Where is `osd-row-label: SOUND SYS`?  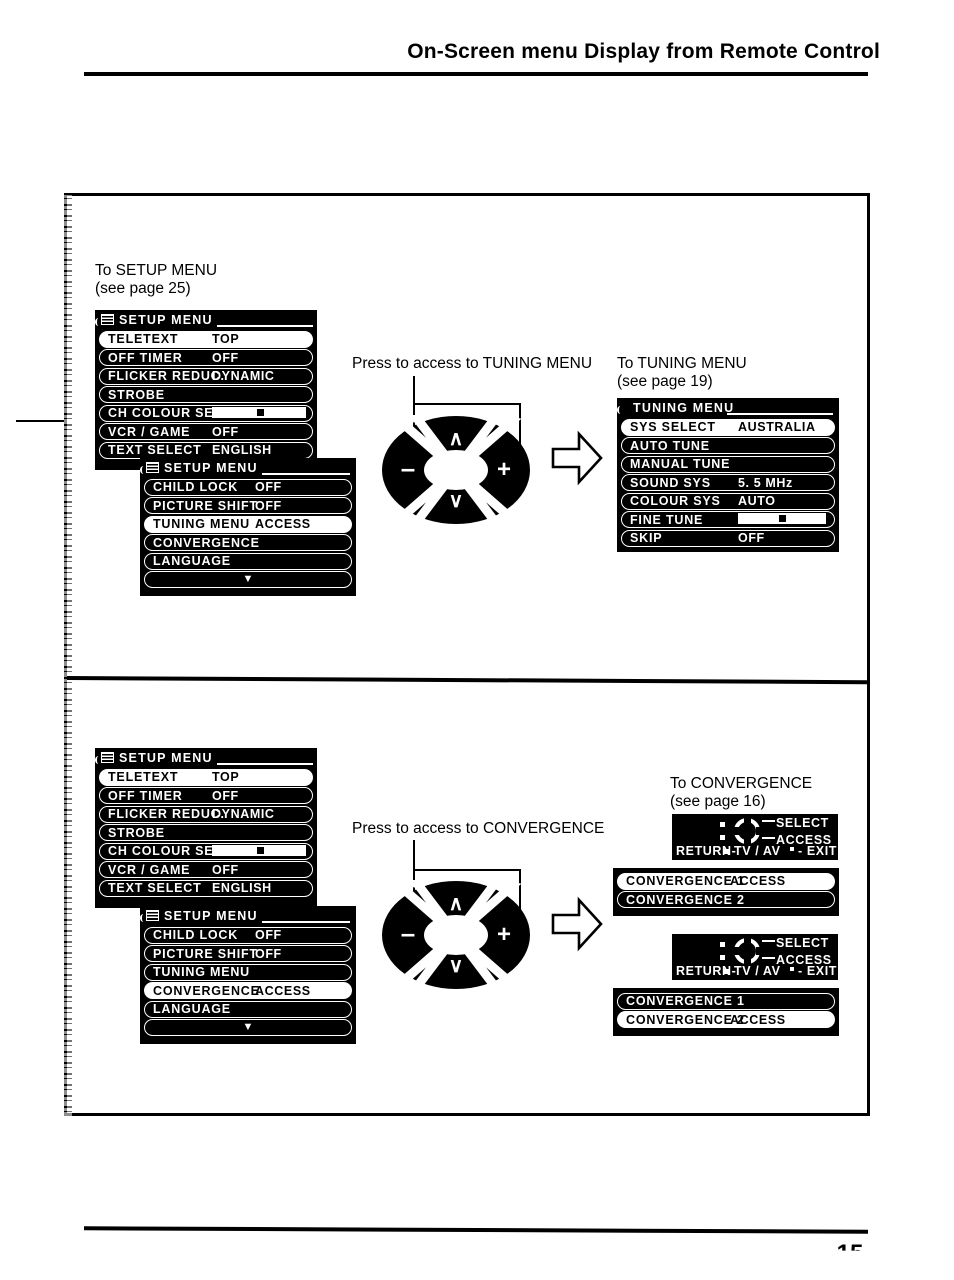
osd-row-label: SOUND SYS is located at coordinates (670, 482).